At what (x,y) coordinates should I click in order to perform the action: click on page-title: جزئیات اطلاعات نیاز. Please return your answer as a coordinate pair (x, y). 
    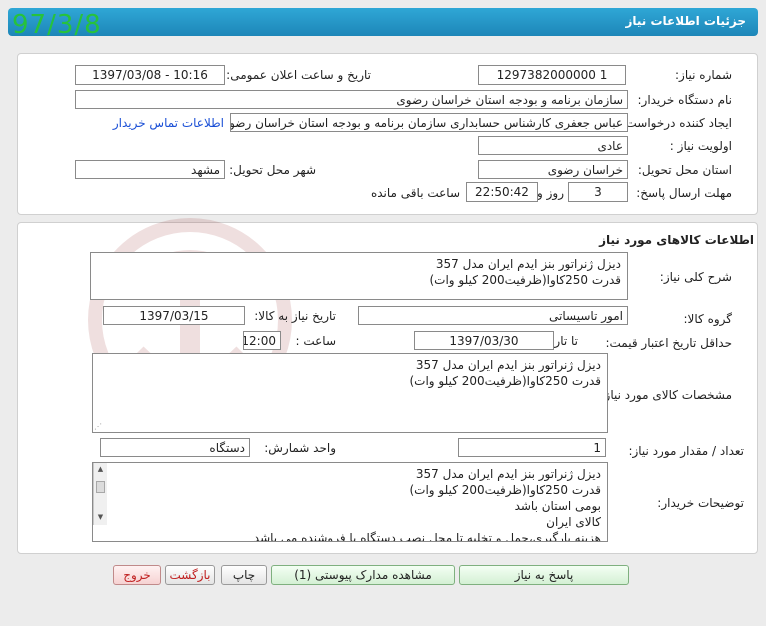
    Looking at the image, I should click on (685, 21).